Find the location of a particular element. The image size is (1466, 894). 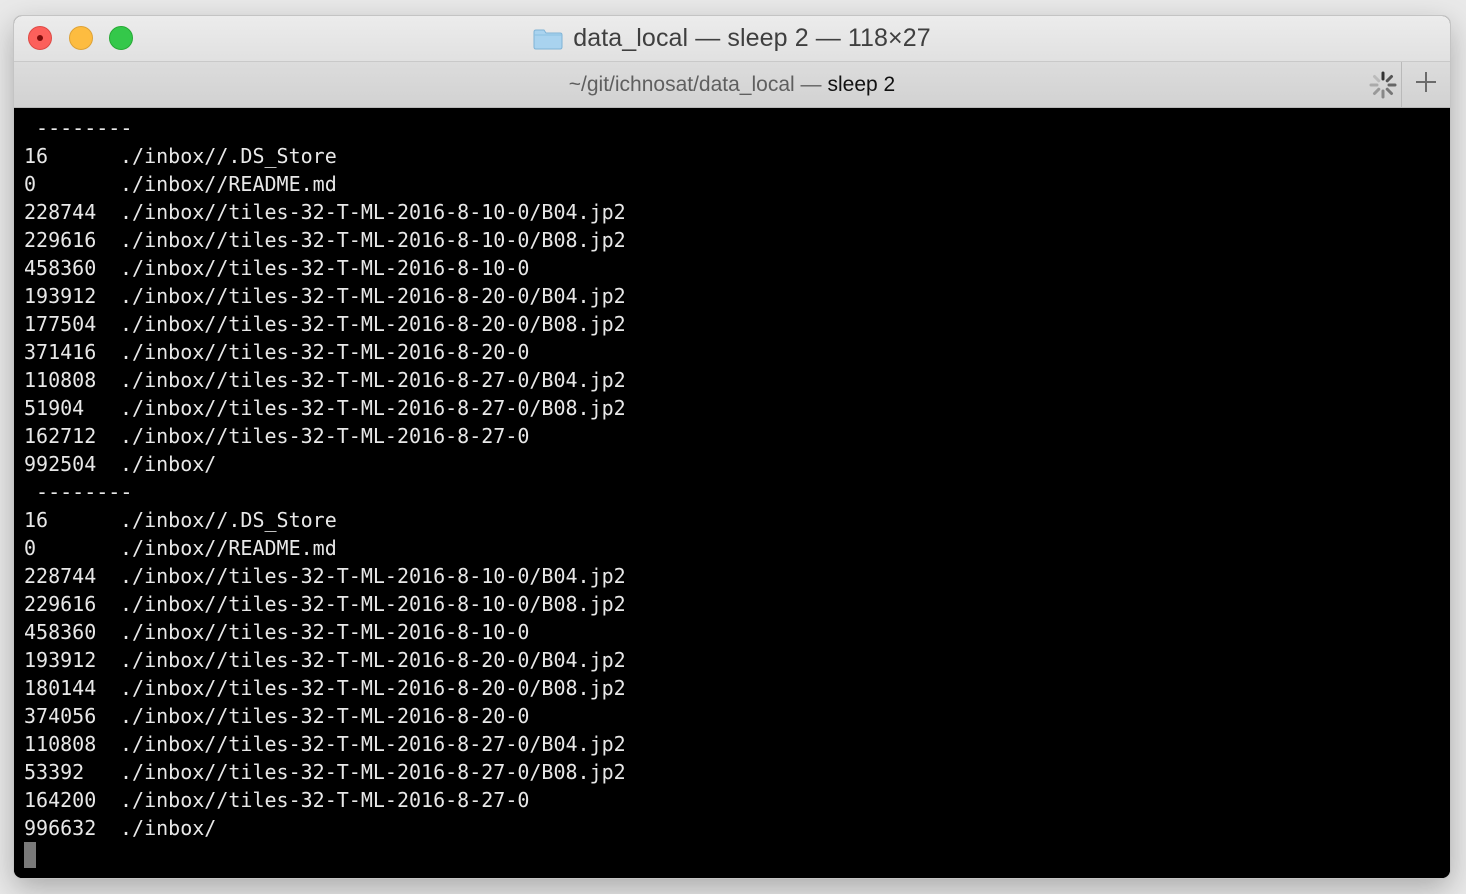

file-size: 180144 is located at coordinates (60, 688).